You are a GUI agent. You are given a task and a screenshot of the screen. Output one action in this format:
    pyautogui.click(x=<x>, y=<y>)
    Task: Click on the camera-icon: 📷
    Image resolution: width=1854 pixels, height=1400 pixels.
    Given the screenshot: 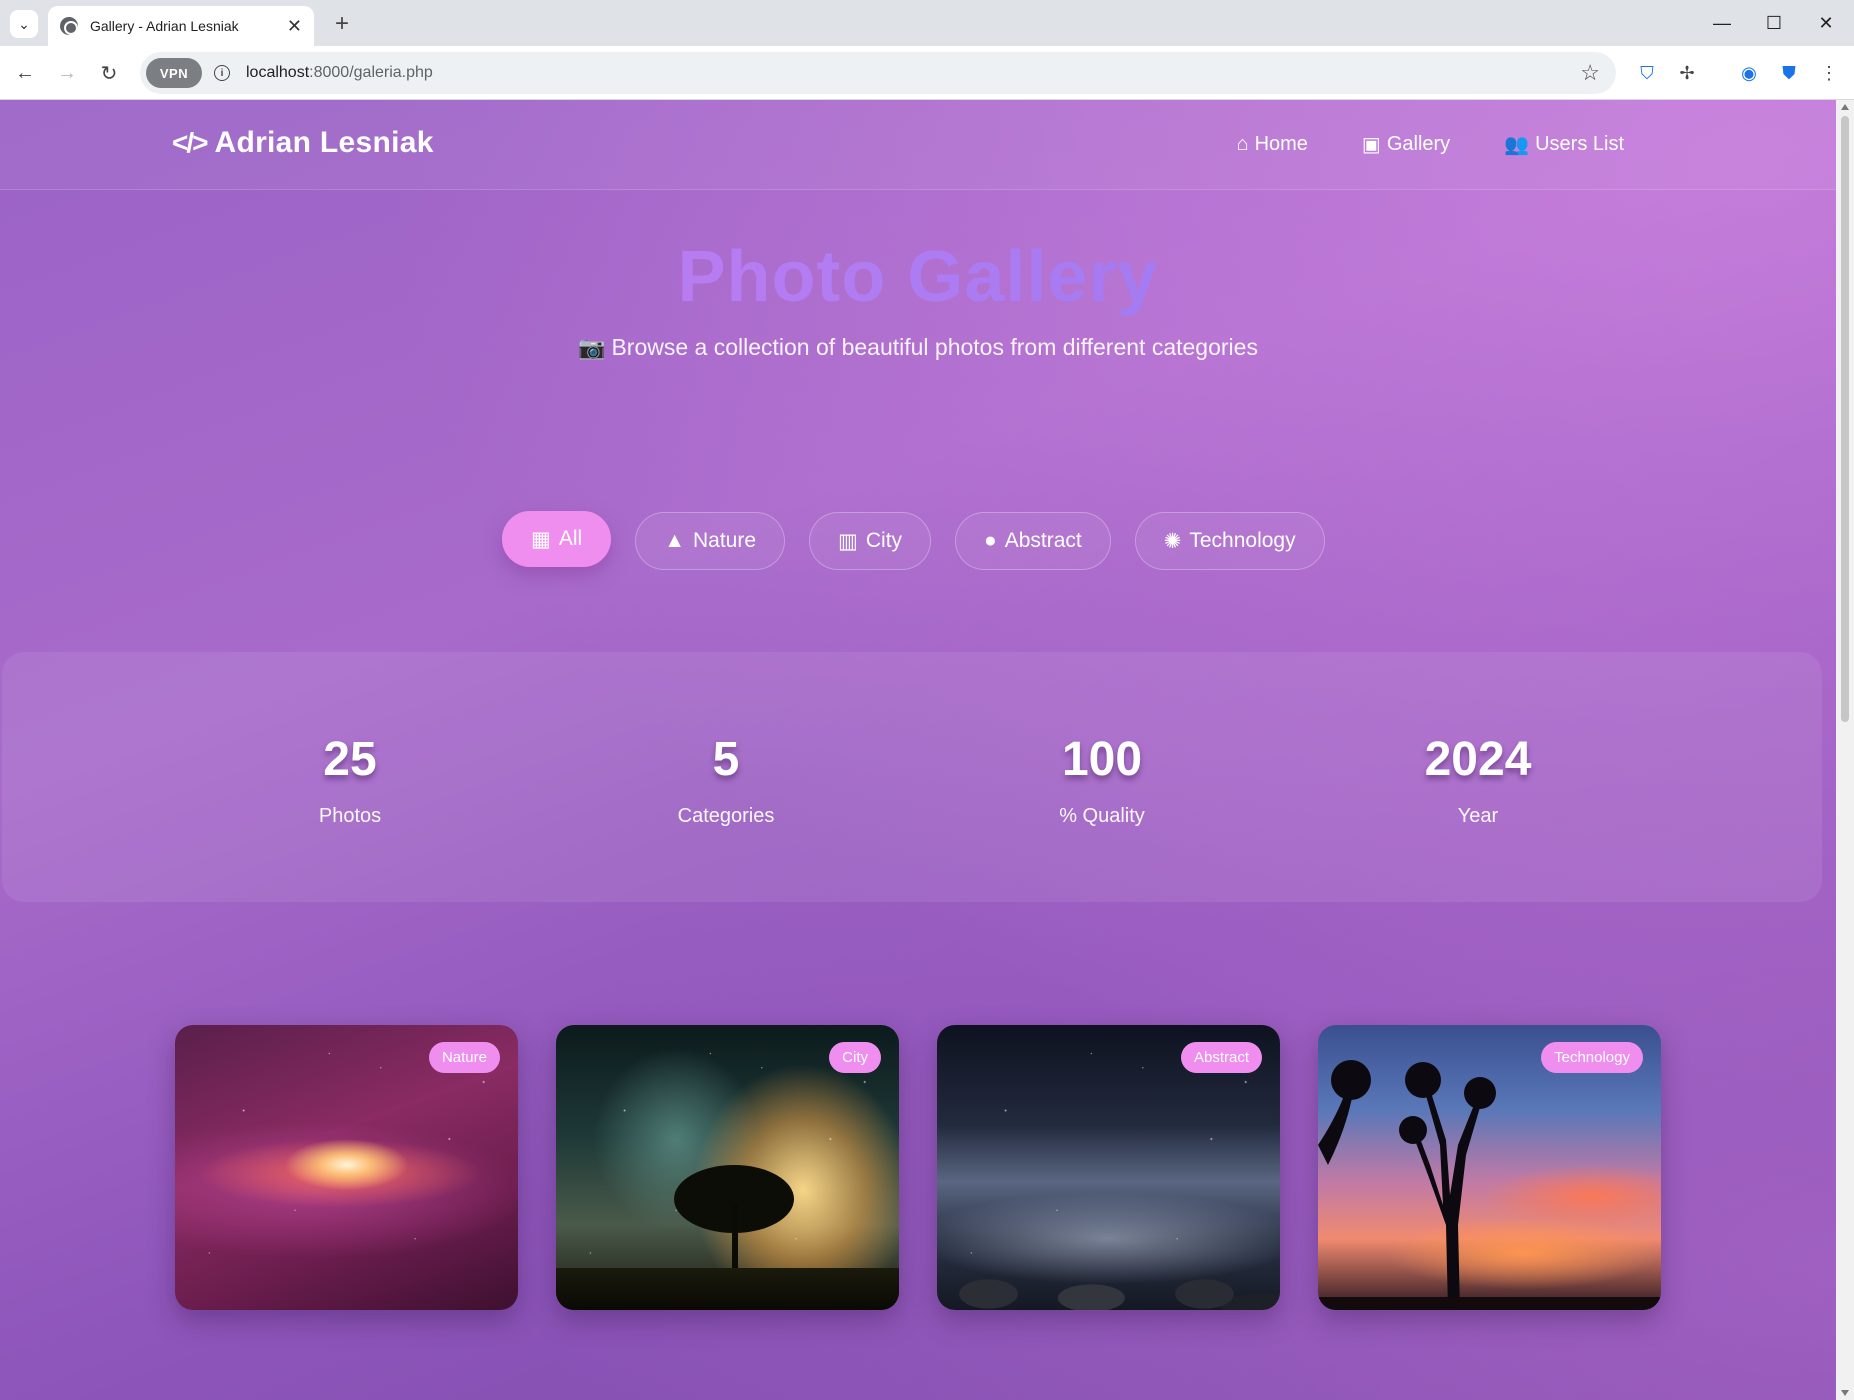 What is the action you would take?
    pyautogui.click(x=592, y=347)
    